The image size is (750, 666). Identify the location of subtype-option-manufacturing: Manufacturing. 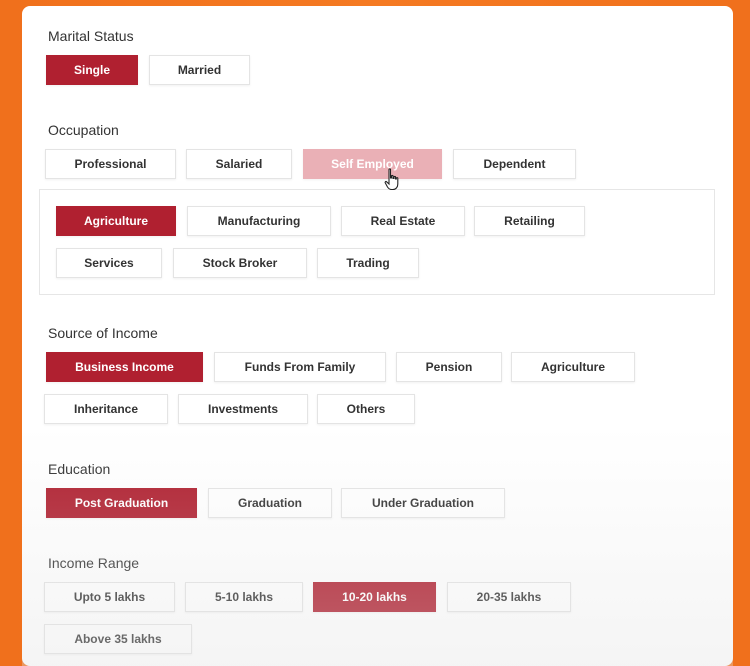
(259, 221).